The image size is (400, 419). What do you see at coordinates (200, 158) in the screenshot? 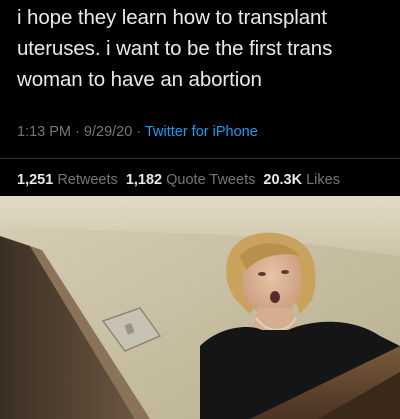
I see `divider` at bounding box center [200, 158].